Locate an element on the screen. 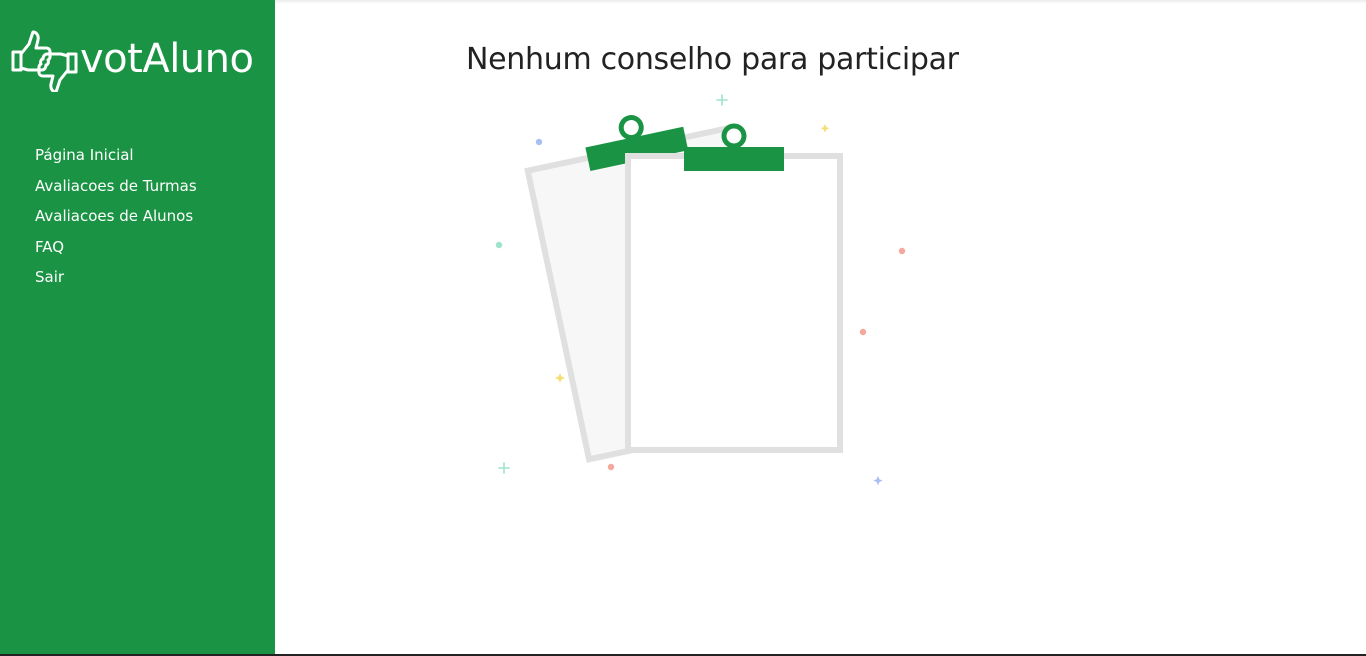  front-clipboard is located at coordinates (734, 303).